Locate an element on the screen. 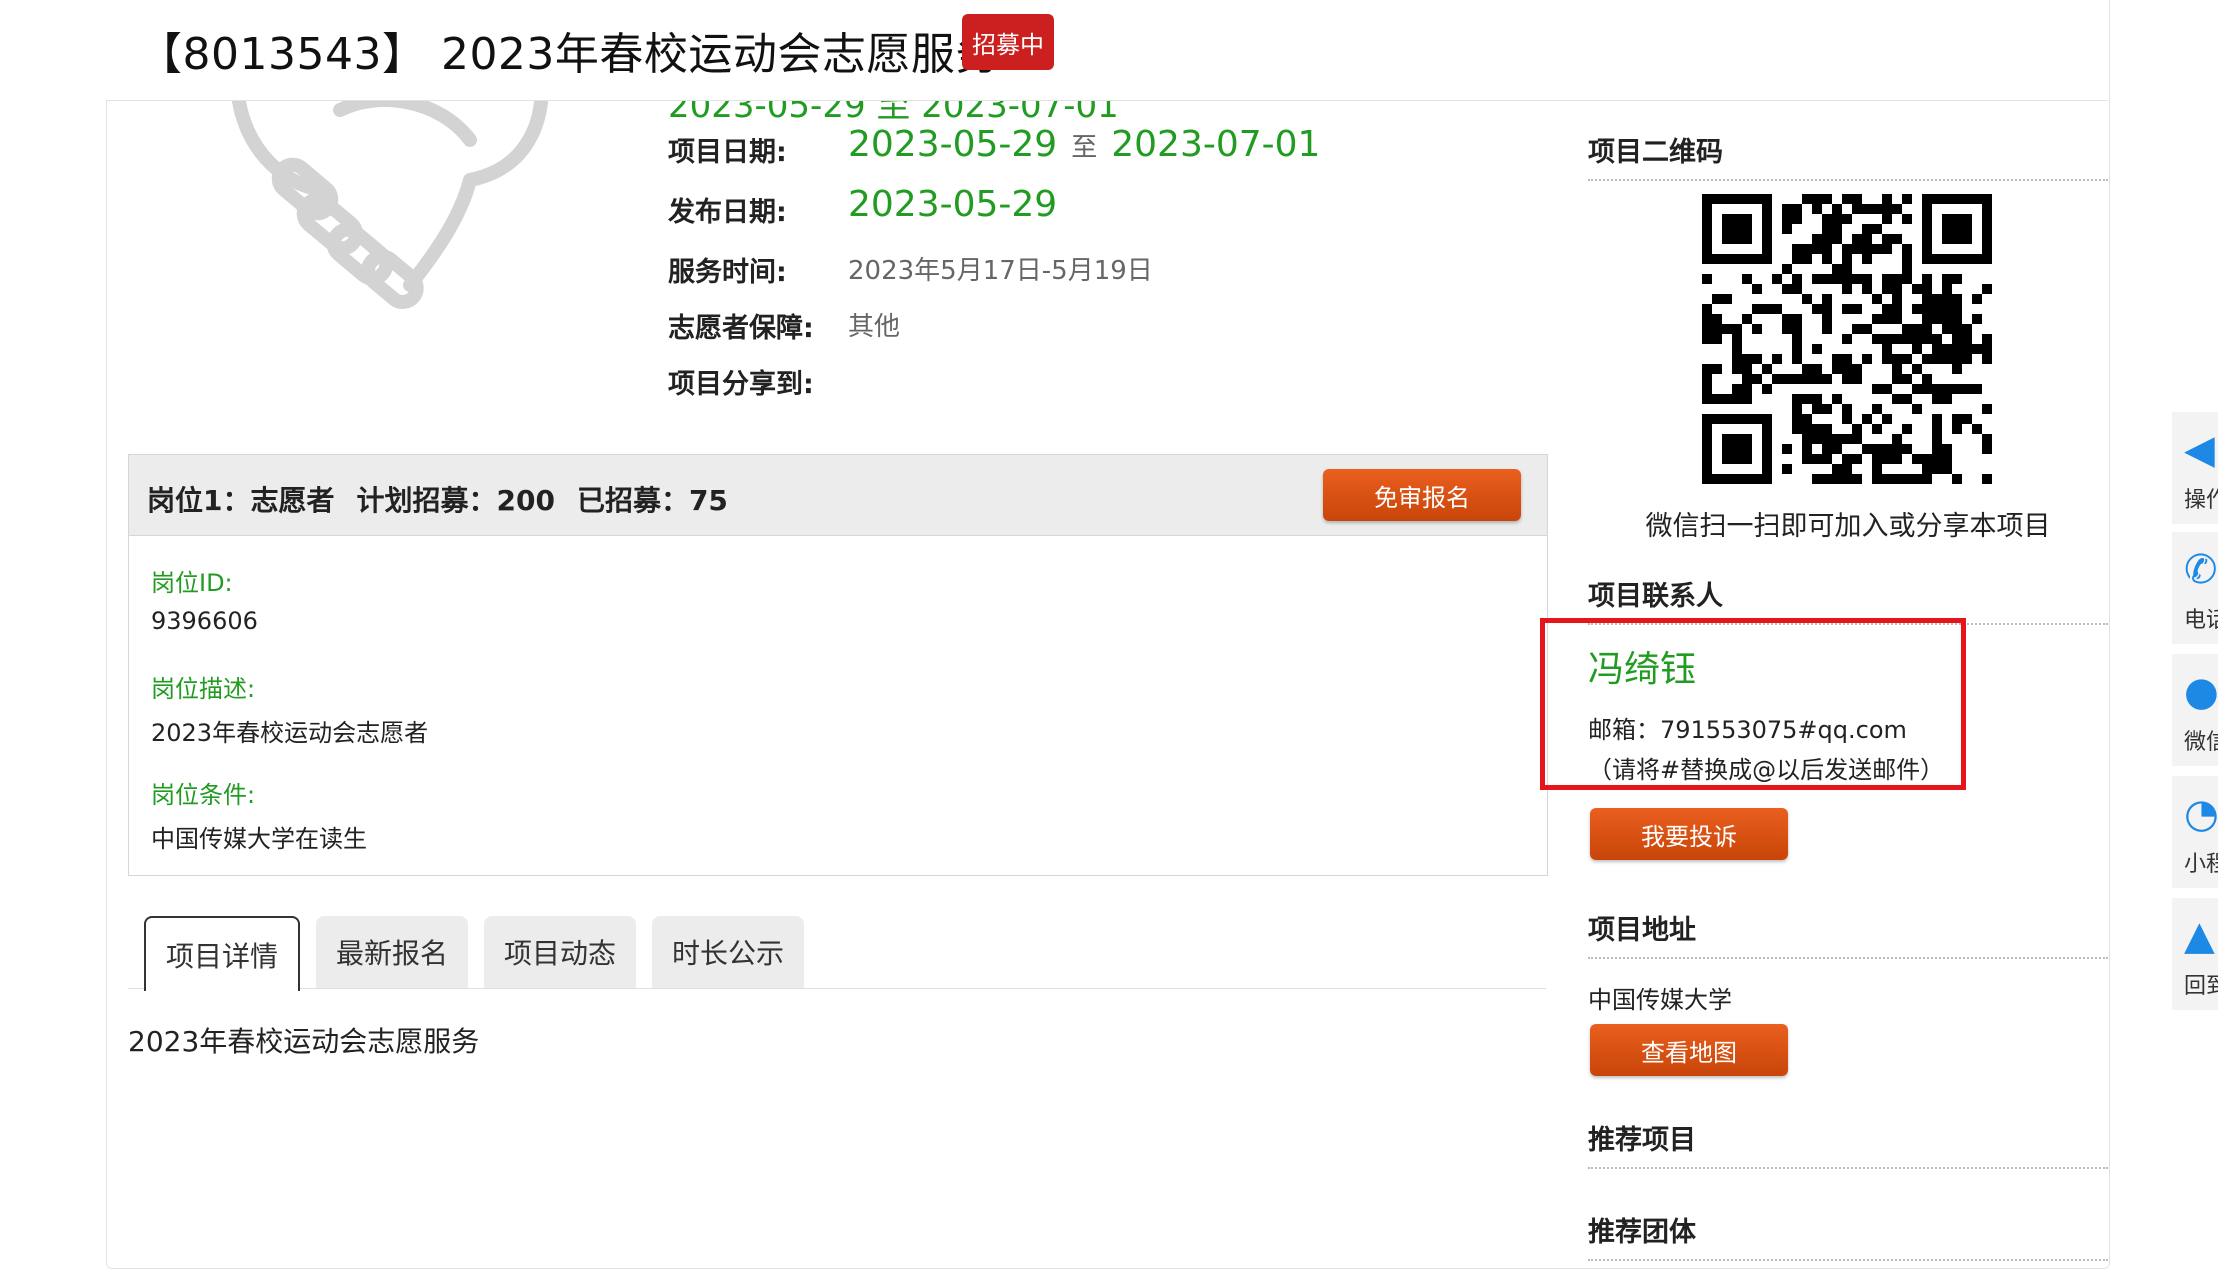  signup-button: 免审报名 is located at coordinates (1422, 495).